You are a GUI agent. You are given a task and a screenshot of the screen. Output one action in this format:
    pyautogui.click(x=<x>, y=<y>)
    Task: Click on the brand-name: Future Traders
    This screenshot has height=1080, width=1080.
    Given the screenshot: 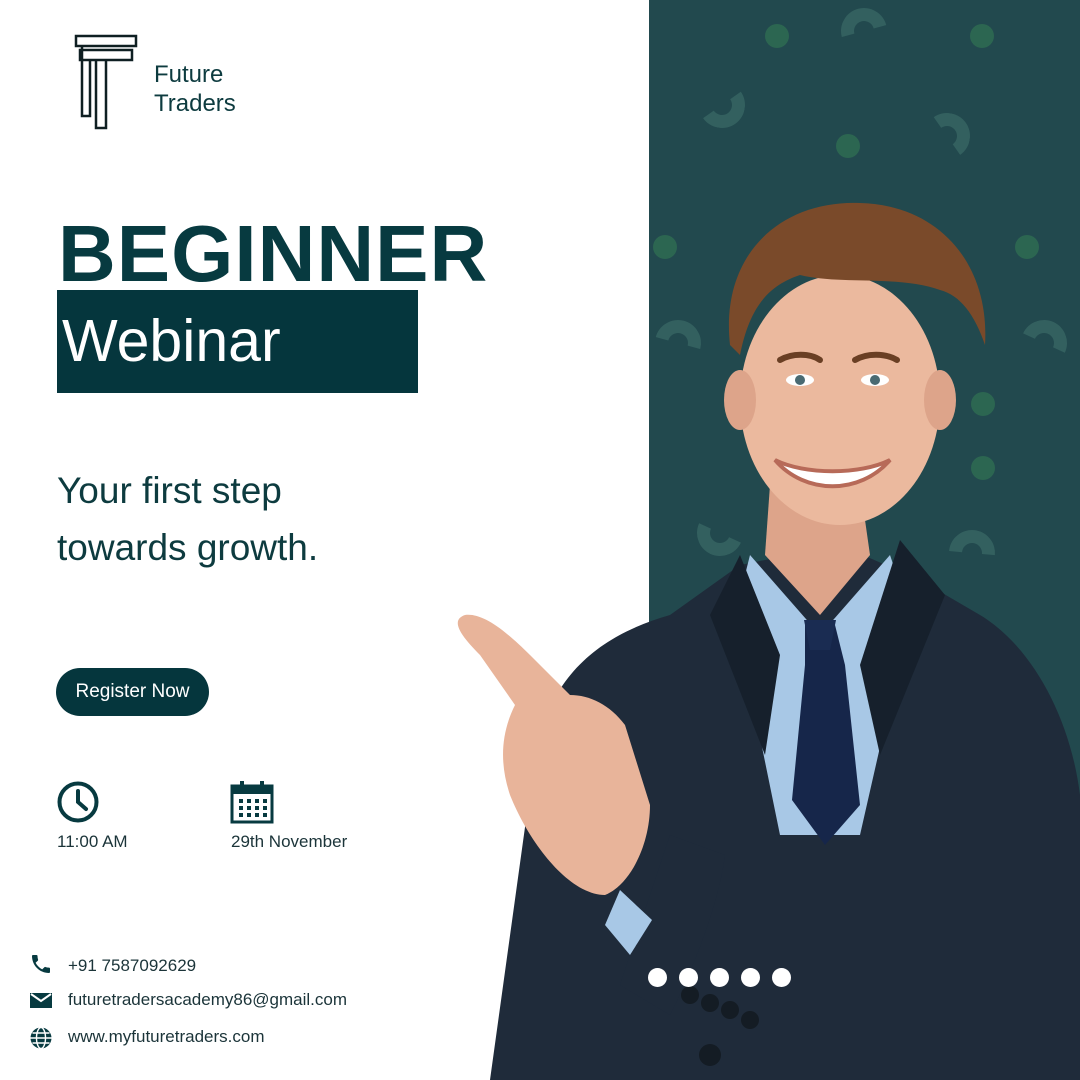 What is the action you would take?
    pyautogui.click(x=195, y=89)
    